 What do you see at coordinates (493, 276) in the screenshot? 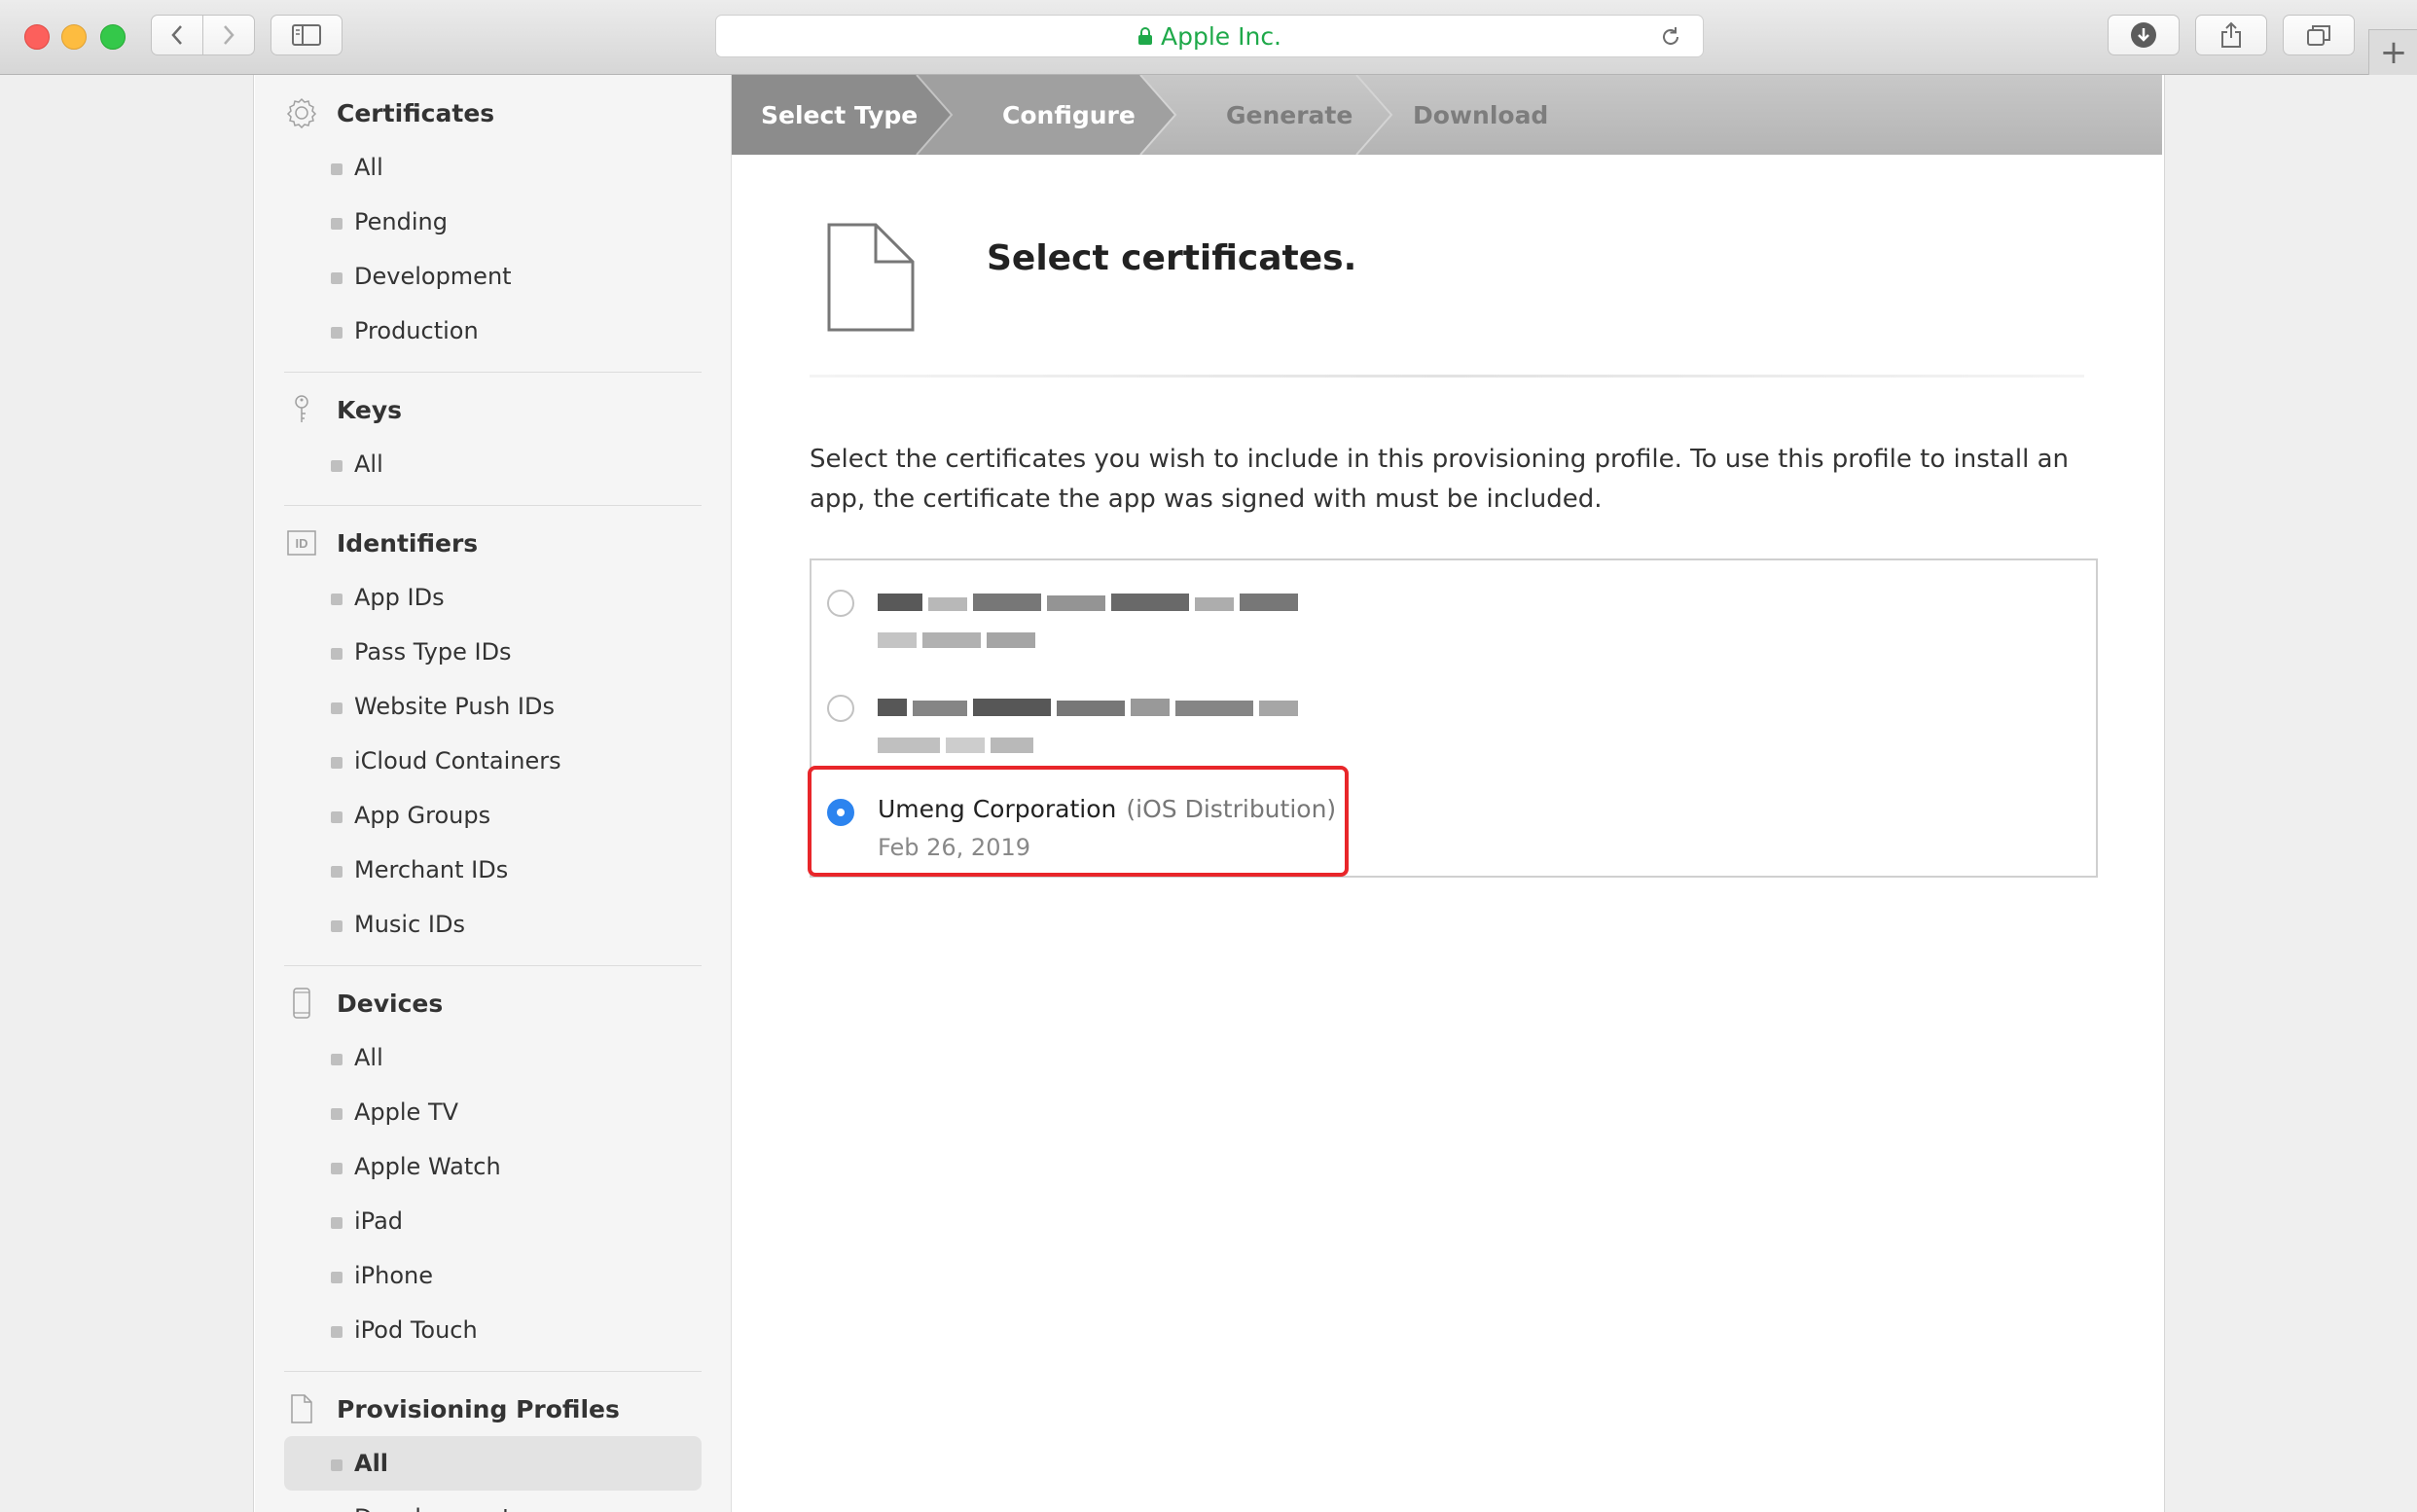
I see `sidebar-item-certificates-development: Development` at bounding box center [493, 276].